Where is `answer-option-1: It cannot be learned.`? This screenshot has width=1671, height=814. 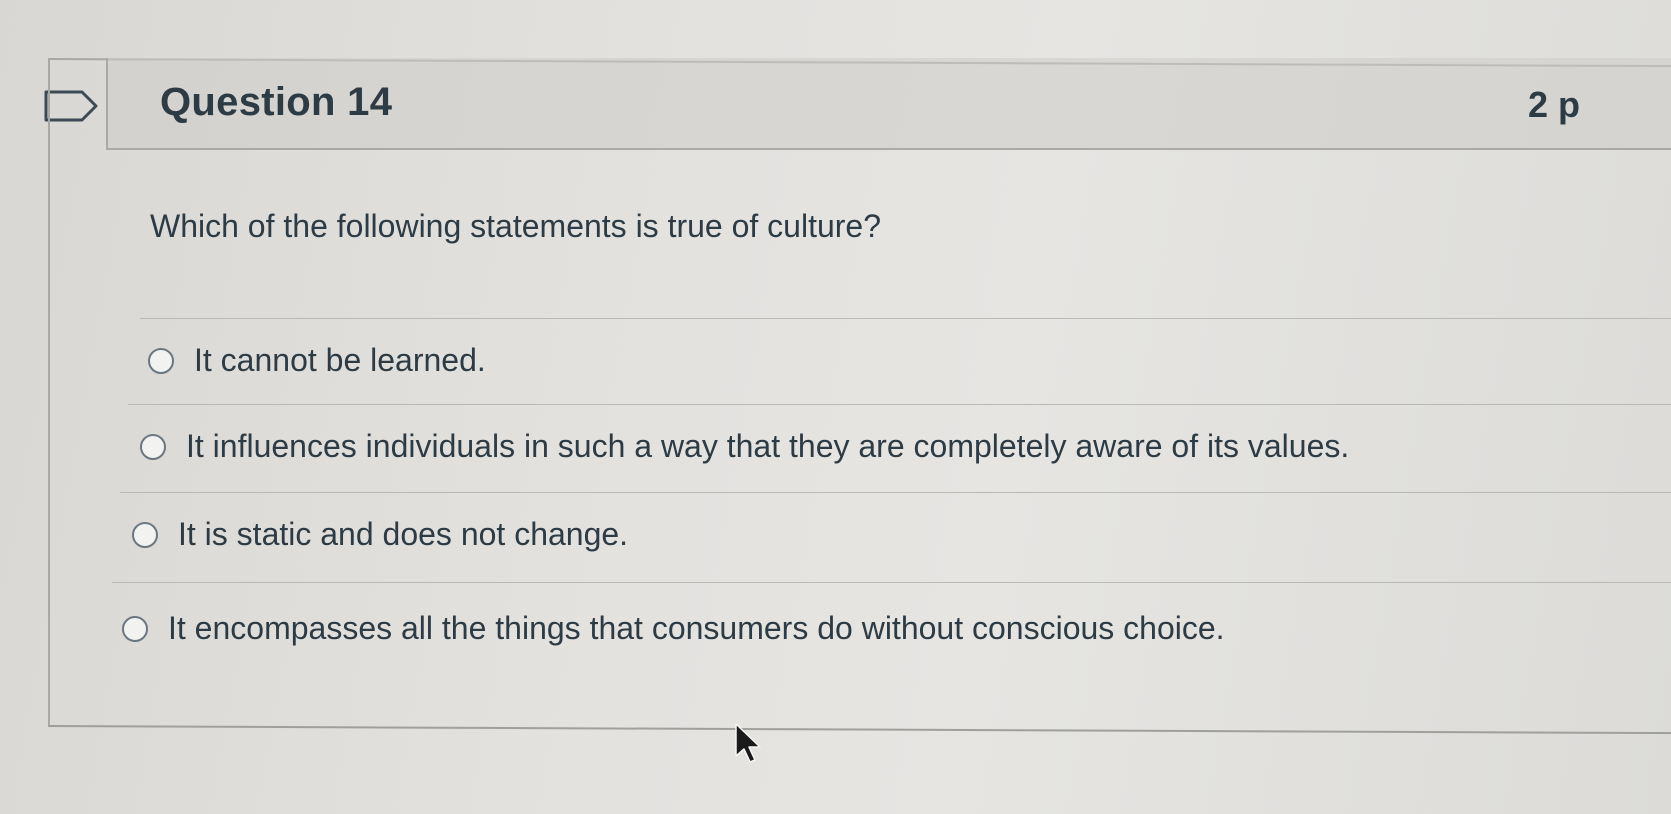
answer-option-1: It cannot be learned. is located at coordinates (317, 360).